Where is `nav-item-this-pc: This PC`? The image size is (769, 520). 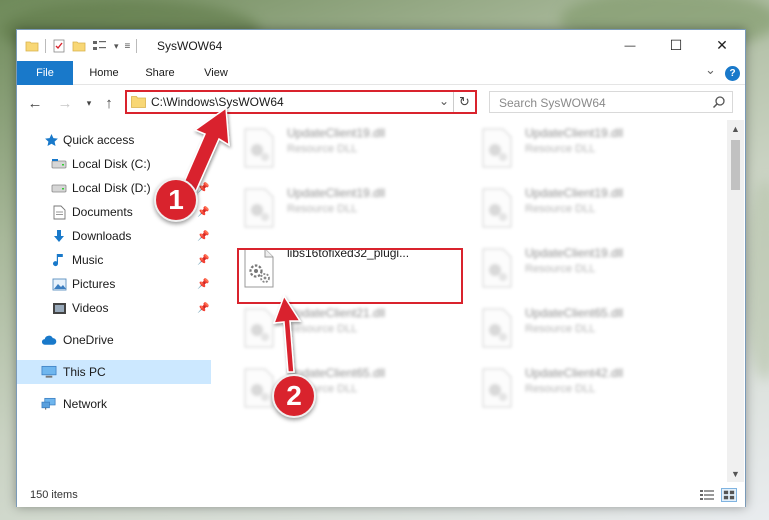
nav-item-this-pc: This PC is located at coordinates (114, 372).